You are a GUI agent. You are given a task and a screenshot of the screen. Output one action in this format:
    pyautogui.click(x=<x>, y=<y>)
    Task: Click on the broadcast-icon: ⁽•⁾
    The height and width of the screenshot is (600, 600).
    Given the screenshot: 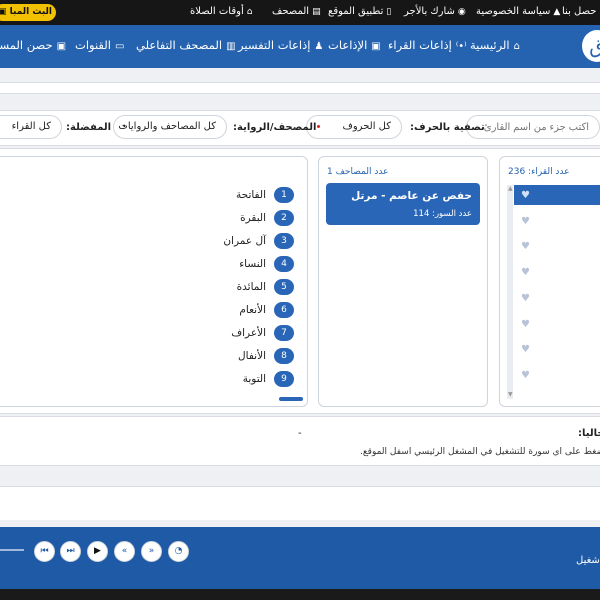 What is the action you would take?
    pyautogui.click(x=461, y=46)
    